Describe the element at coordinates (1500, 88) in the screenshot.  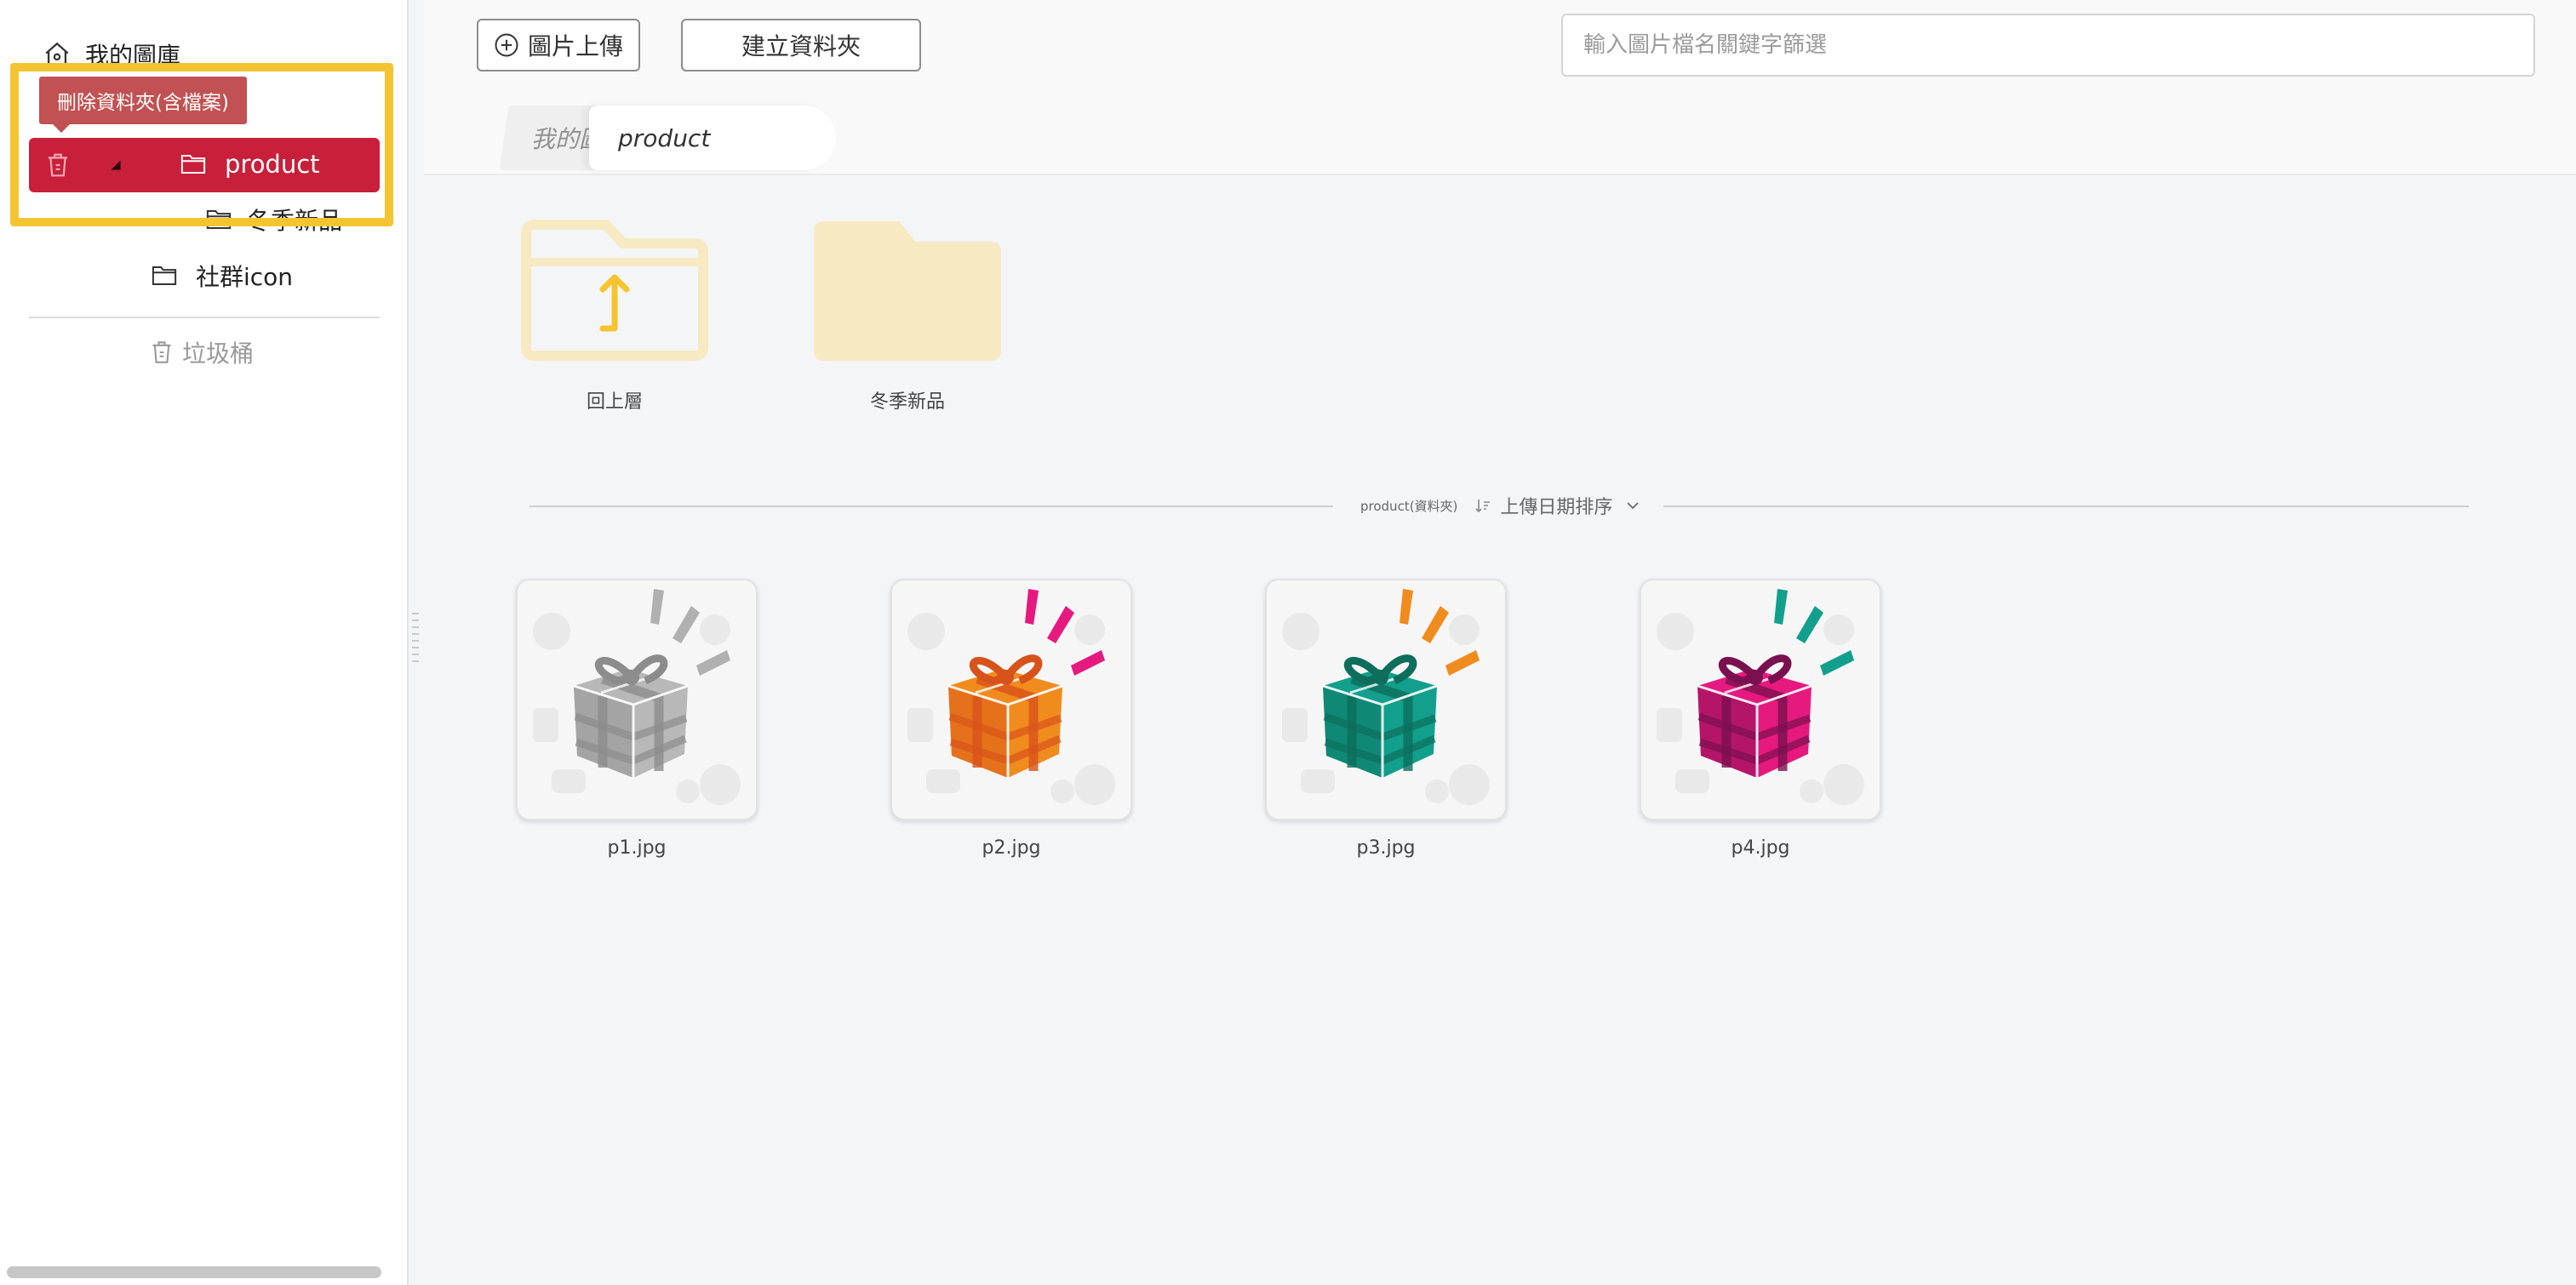
I see `toolbar: 圖片上傳 建立資料夾 我的圖庫 product` at that location.